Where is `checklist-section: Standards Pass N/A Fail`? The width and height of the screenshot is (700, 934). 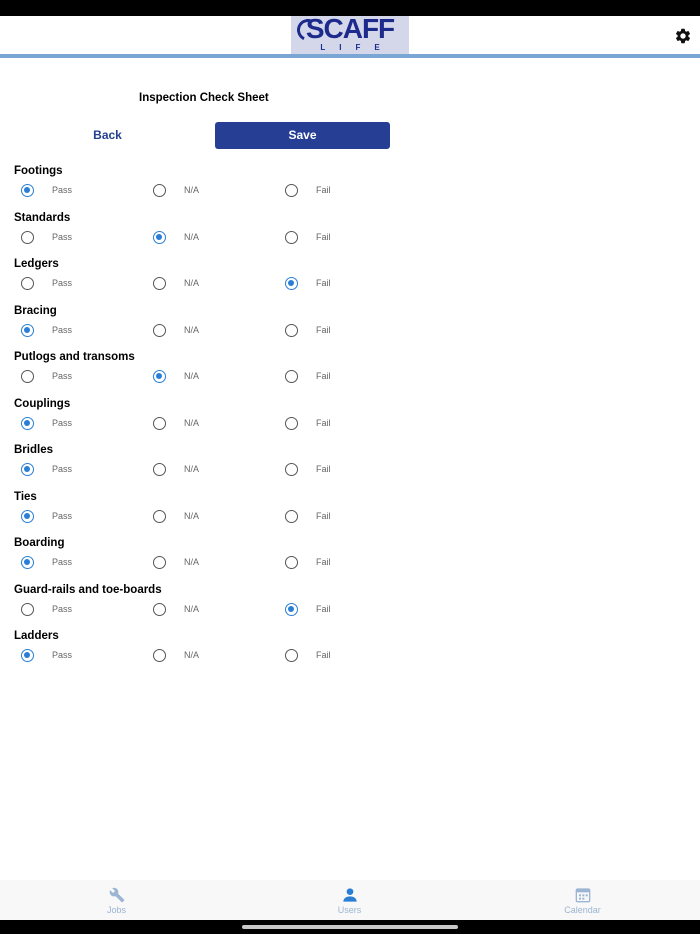 checklist-section: Standards Pass N/A Fail is located at coordinates (350, 233).